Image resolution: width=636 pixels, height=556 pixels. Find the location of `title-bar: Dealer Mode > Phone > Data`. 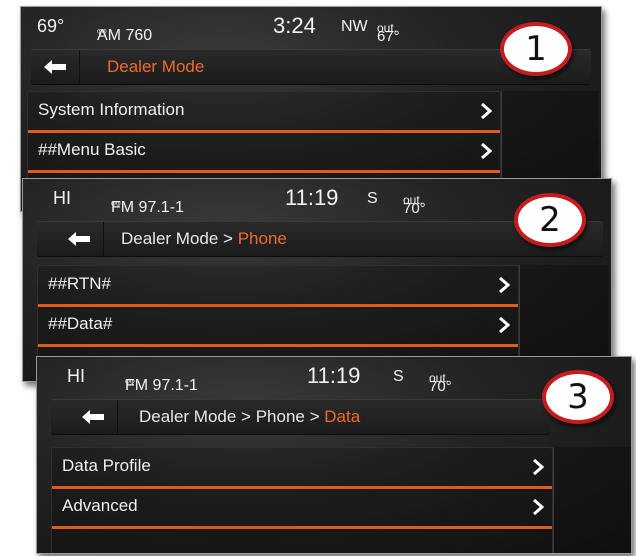

title-bar: Dealer Mode > Phone > Data is located at coordinates (301, 417).